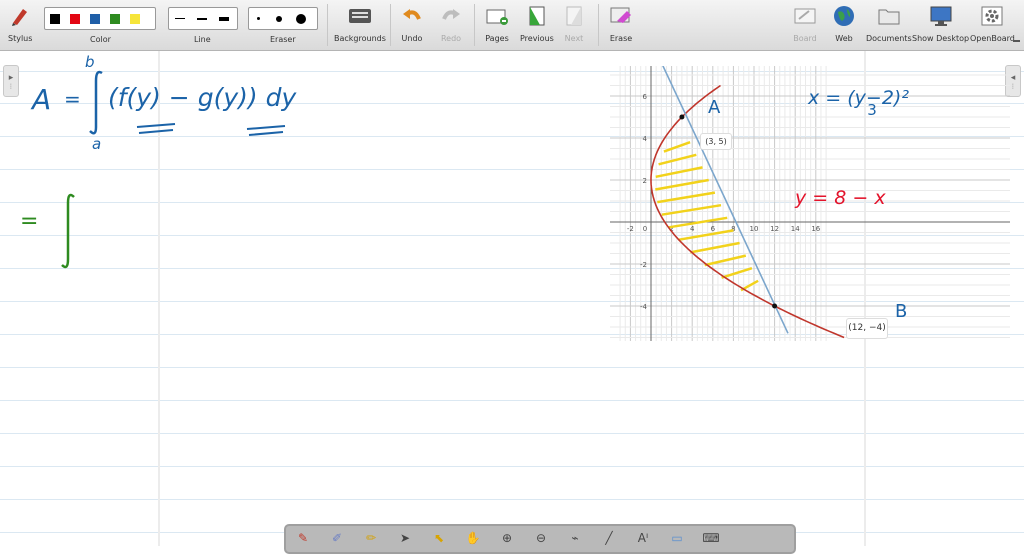 Image resolution: width=1024 pixels, height=554 pixels. Describe the element at coordinates (941, 16) in the screenshot. I see `desktop-icon` at that location.